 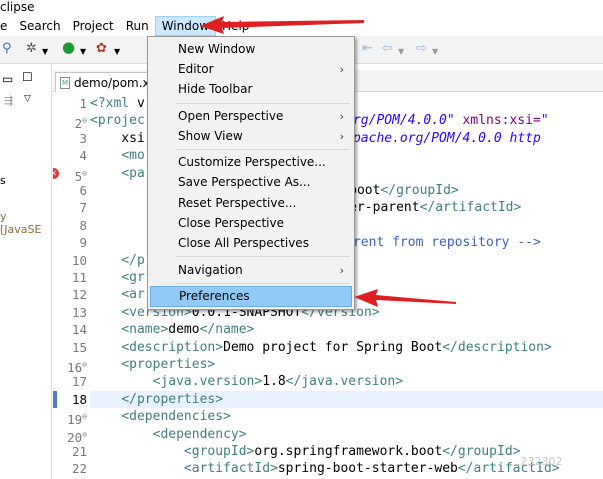 What do you see at coordinates (79, 277) in the screenshot?
I see `line-number: 11` at bounding box center [79, 277].